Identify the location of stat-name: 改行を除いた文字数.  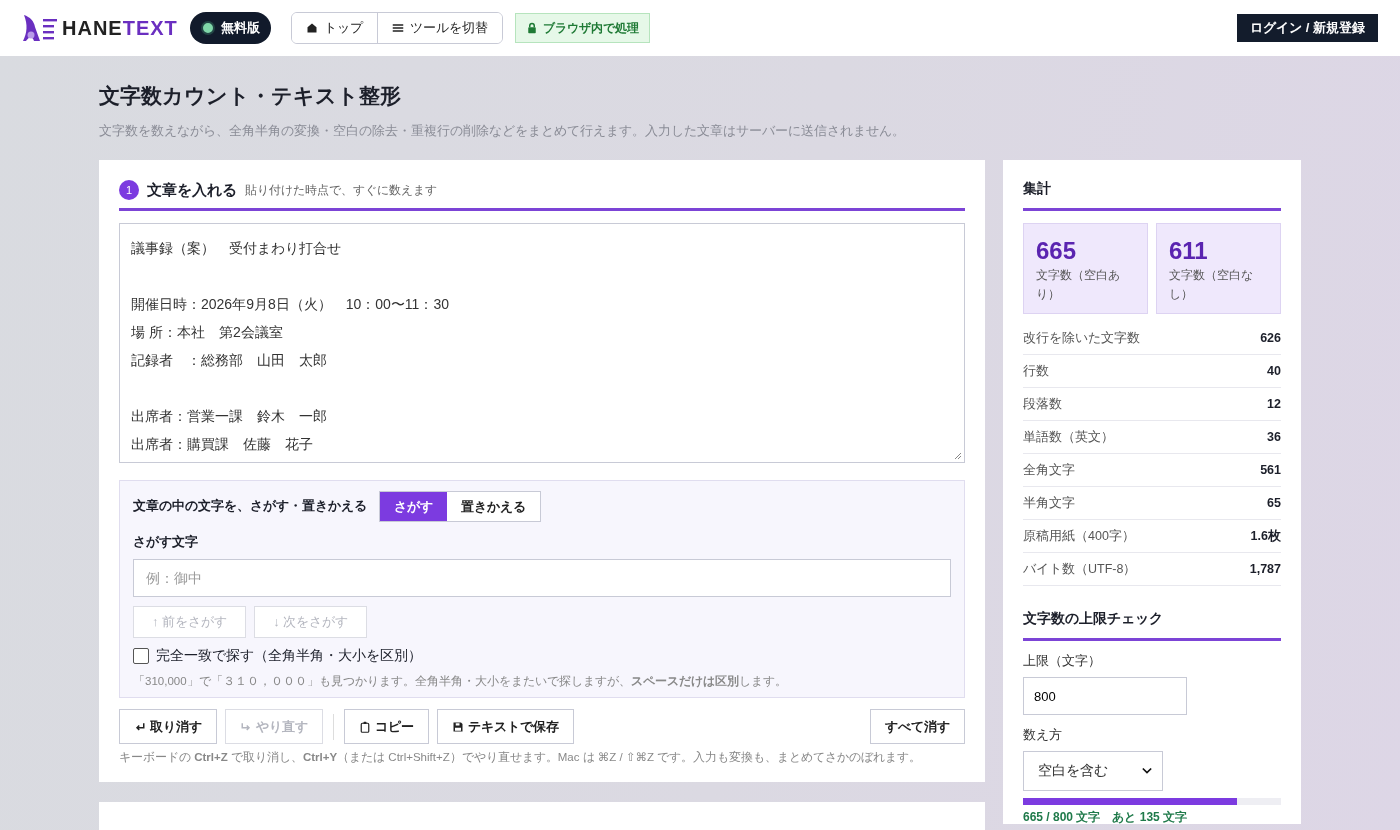
(1081, 338).